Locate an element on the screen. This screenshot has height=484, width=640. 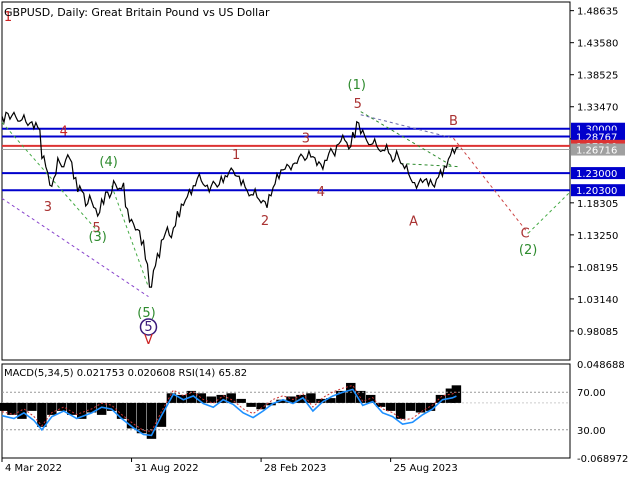
y-tick-label: 1.33470 is located at coordinates (597, 108).